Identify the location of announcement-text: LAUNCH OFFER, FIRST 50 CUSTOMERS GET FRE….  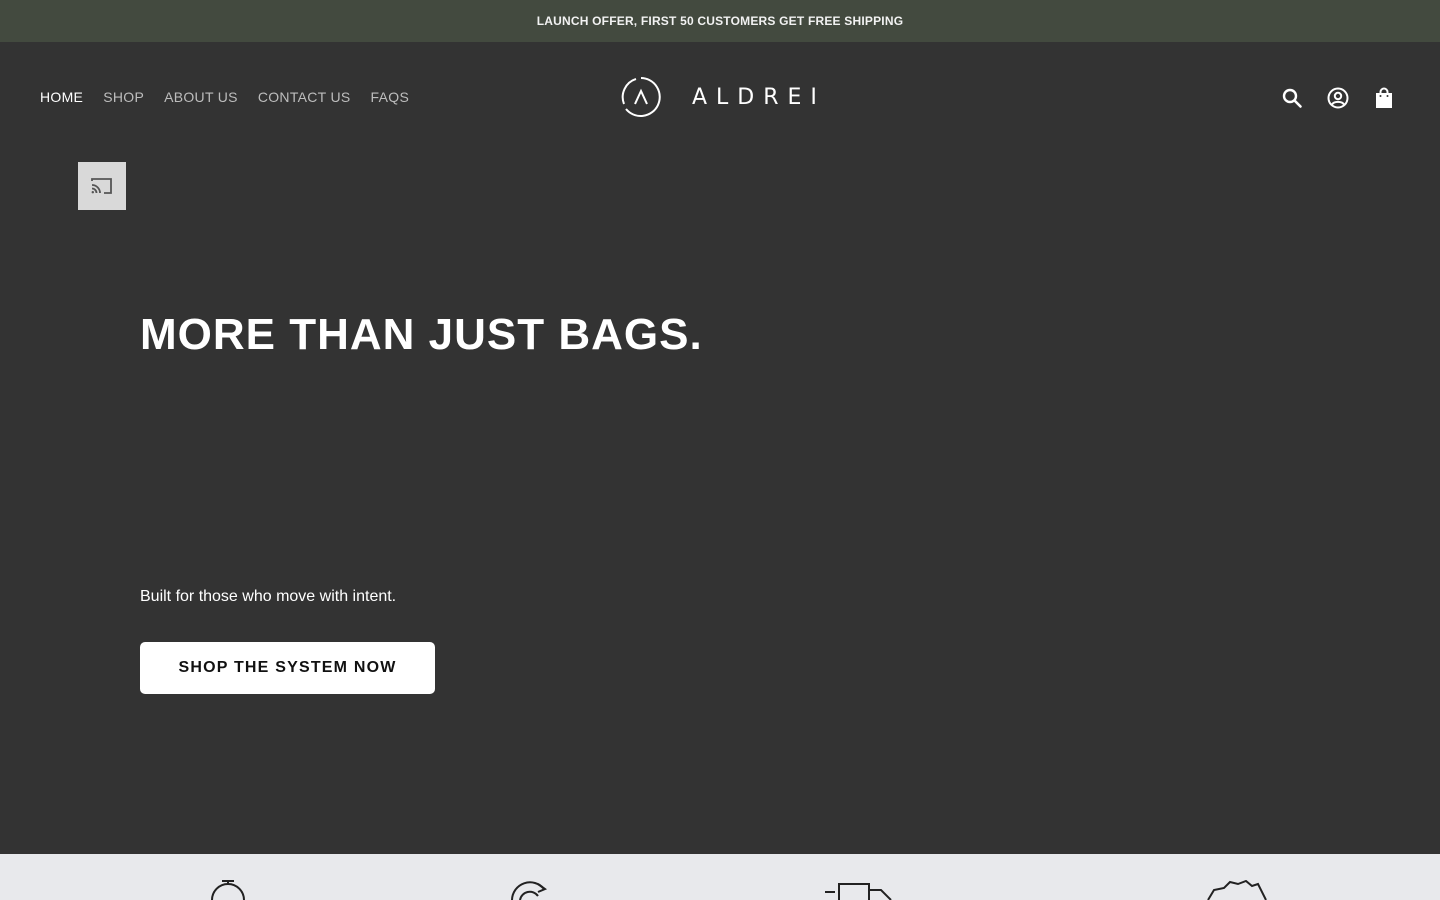
(720, 21).